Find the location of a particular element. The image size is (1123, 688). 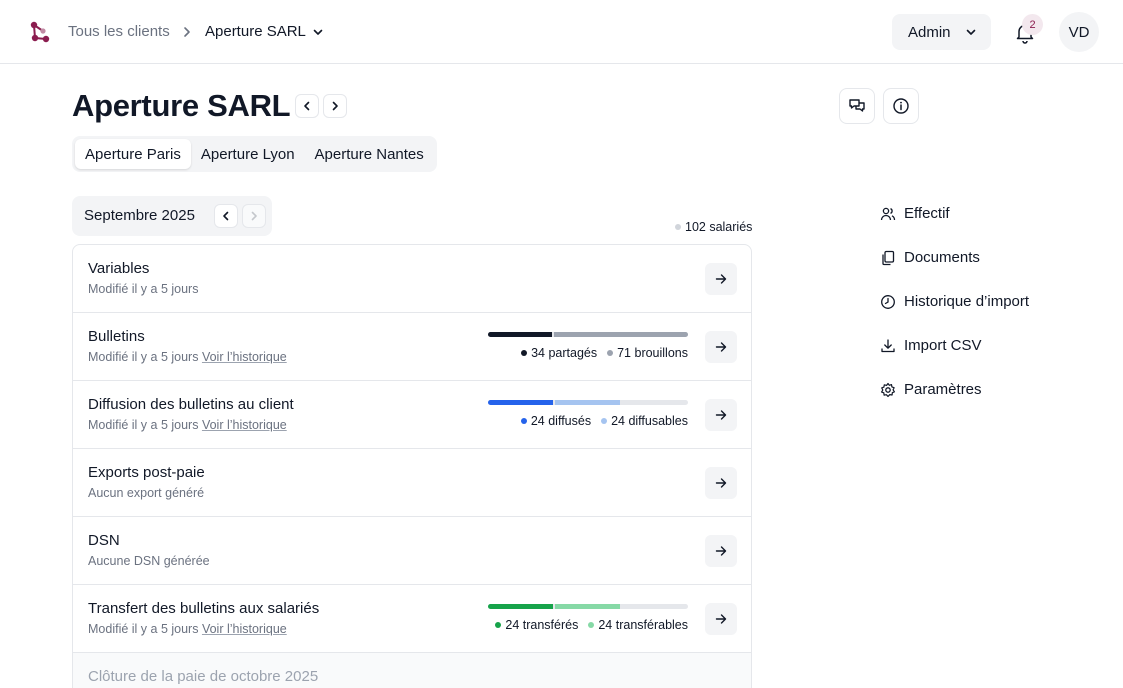

sidebar-item-label: Effectif is located at coordinates (927, 213).